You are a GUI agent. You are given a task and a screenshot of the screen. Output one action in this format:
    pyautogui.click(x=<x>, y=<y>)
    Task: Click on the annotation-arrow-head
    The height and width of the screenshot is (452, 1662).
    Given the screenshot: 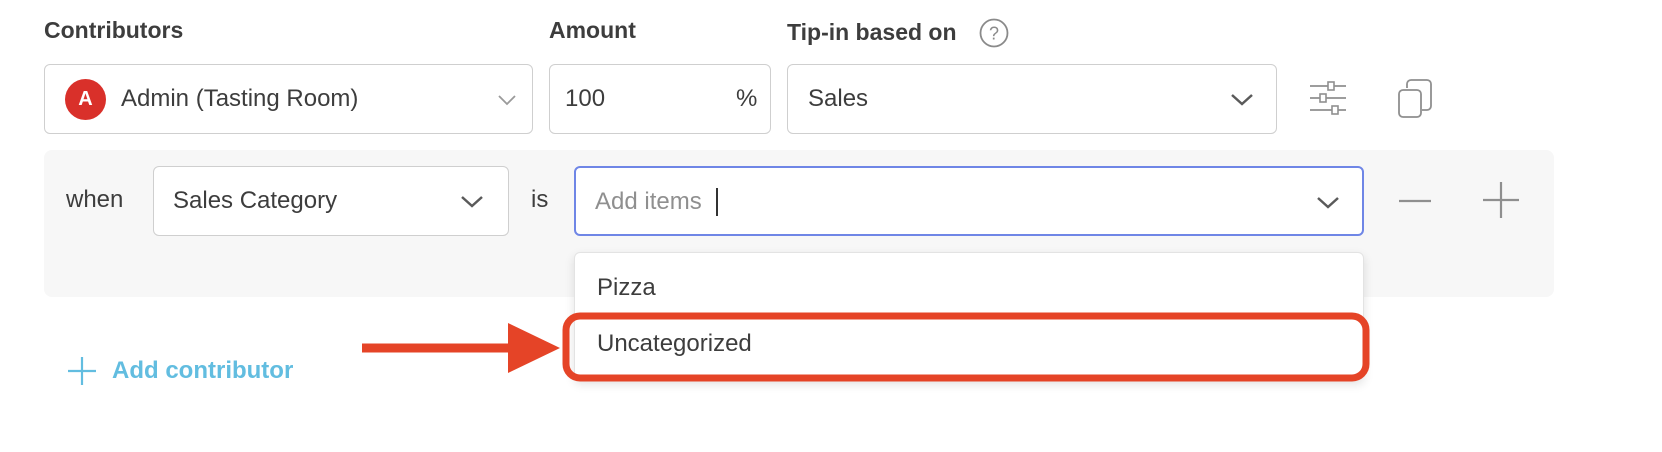 What is the action you would take?
    pyautogui.click(x=534, y=348)
    